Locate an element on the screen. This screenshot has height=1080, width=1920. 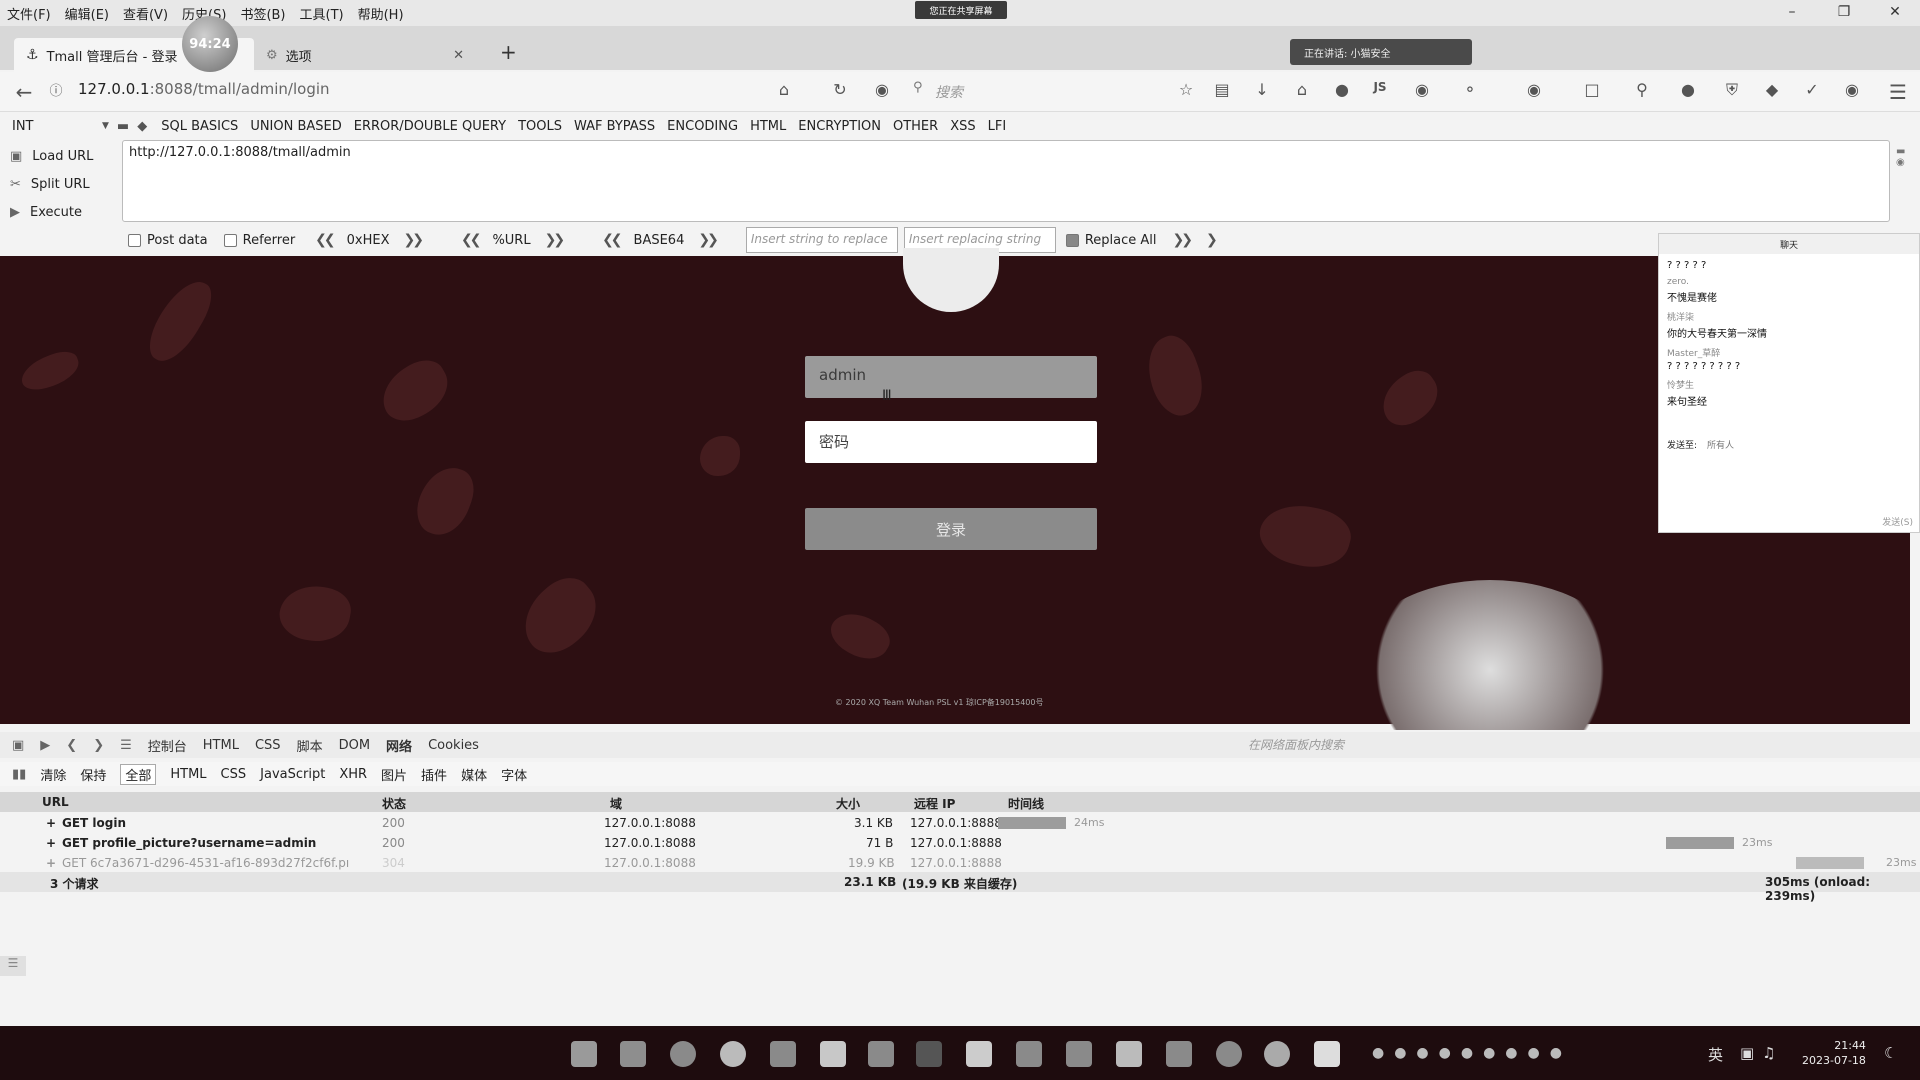
menu-lfi: LFI is located at coordinates (997, 126).